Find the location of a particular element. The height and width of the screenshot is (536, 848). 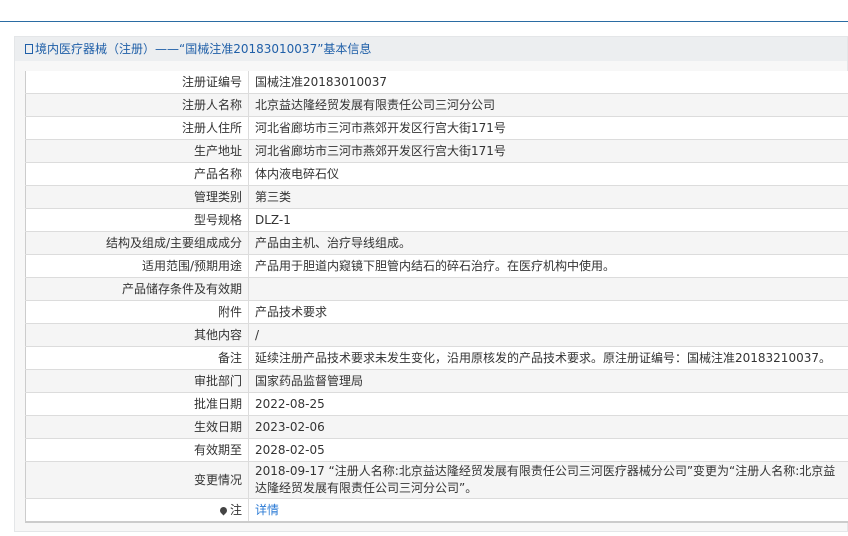

field-label: 有效期至 is located at coordinates (137, 450).